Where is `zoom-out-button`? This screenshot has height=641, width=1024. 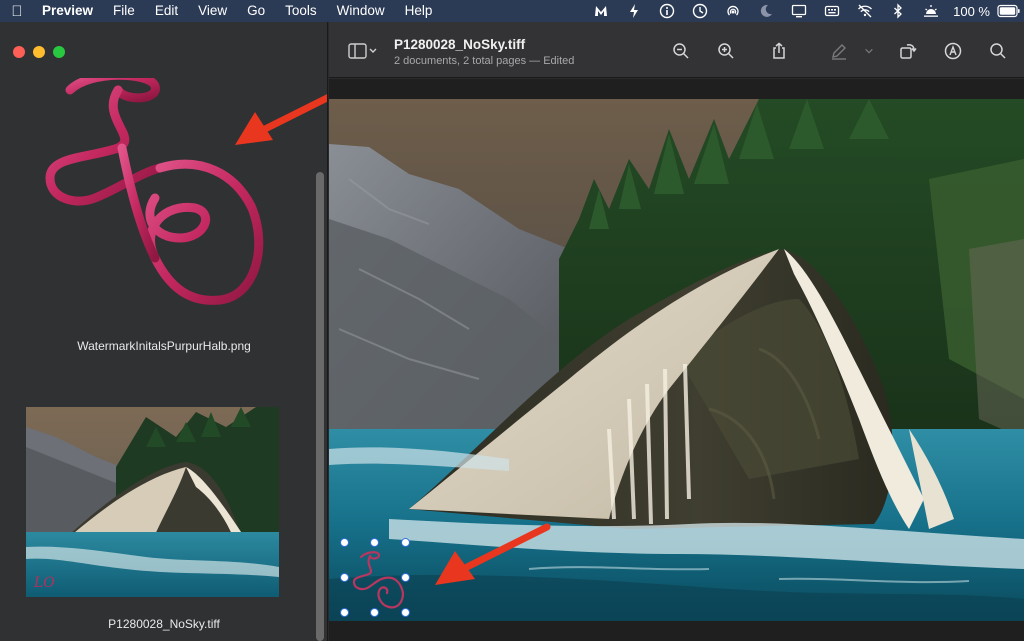
zoom-out-button is located at coordinates (681, 51).